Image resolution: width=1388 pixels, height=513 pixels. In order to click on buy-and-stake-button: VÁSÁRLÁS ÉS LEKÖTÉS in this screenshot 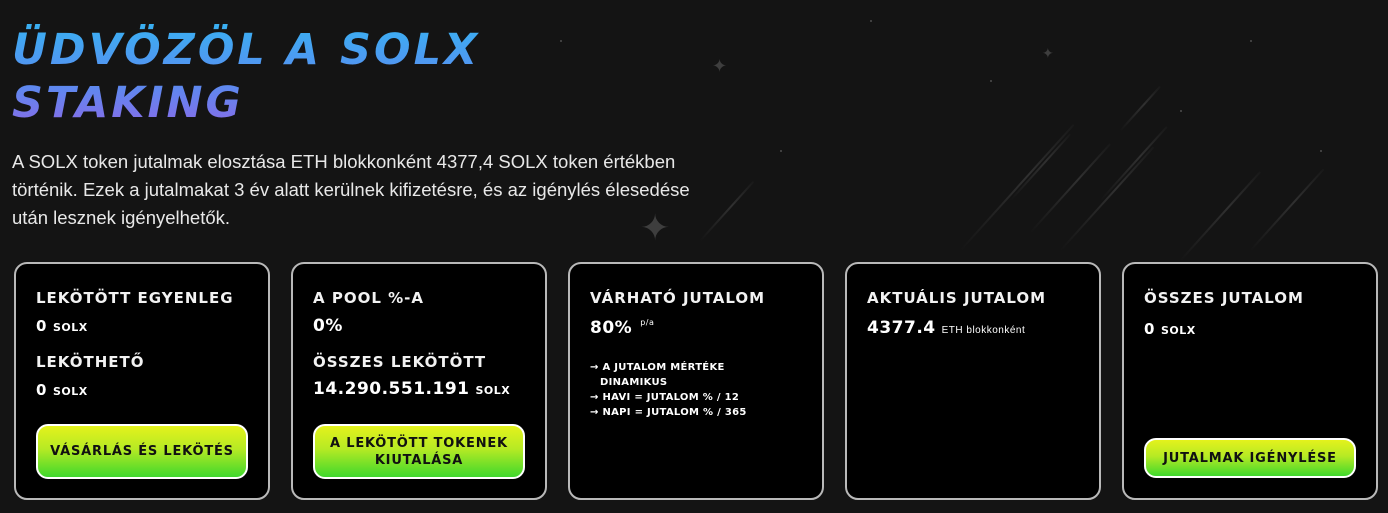, I will do `click(142, 451)`.